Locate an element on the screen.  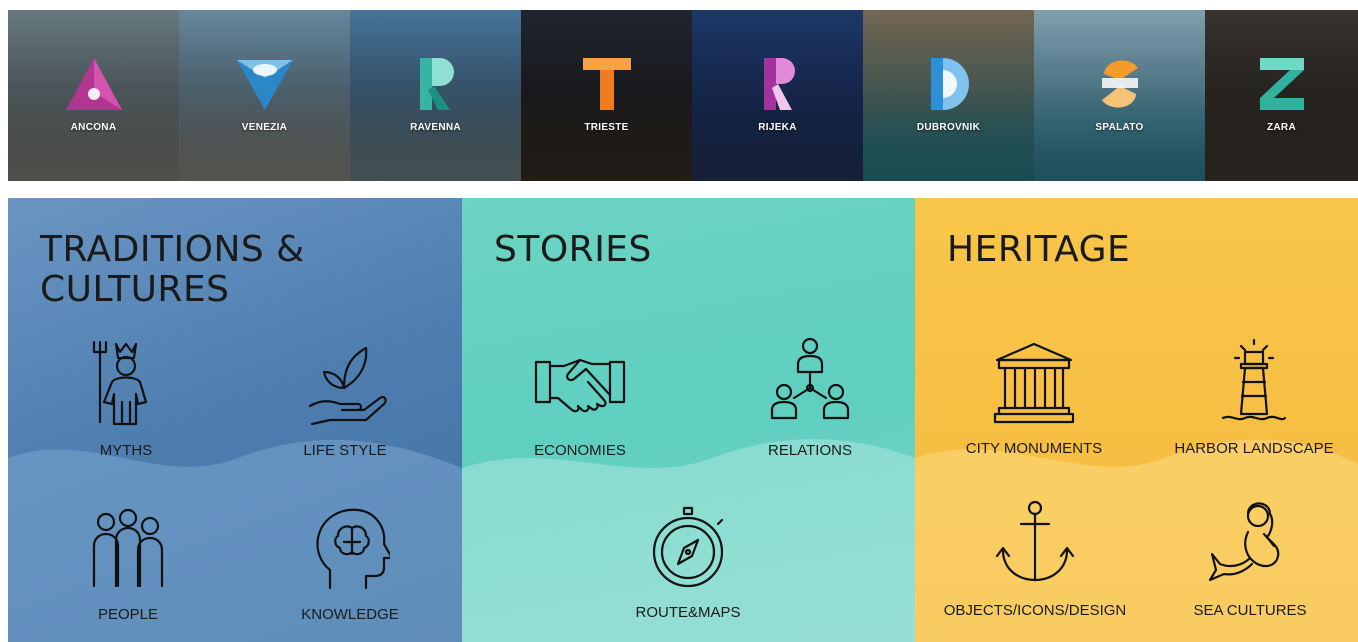
city-name: VENEZIA is located at coordinates (264, 127).